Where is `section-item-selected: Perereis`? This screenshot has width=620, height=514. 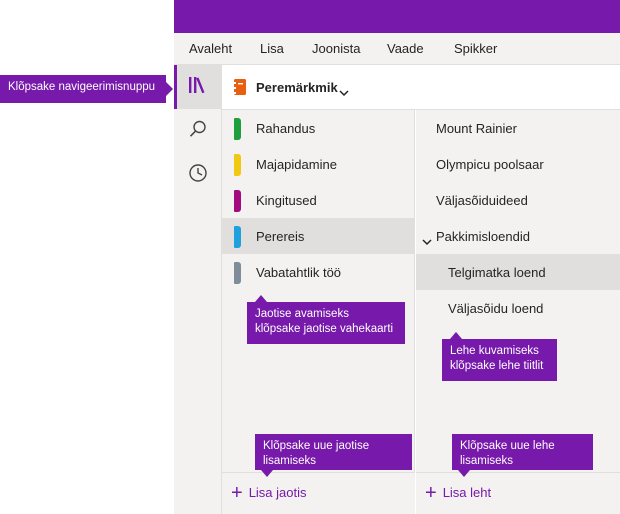 section-item-selected: Perereis is located at coordinates (318, 236).